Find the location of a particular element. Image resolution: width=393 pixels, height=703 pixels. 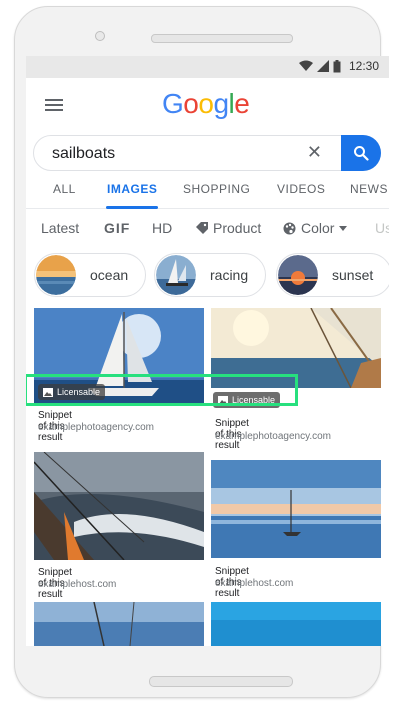

related-searches: ocean racing sunset is located at coordinates (207, 276).